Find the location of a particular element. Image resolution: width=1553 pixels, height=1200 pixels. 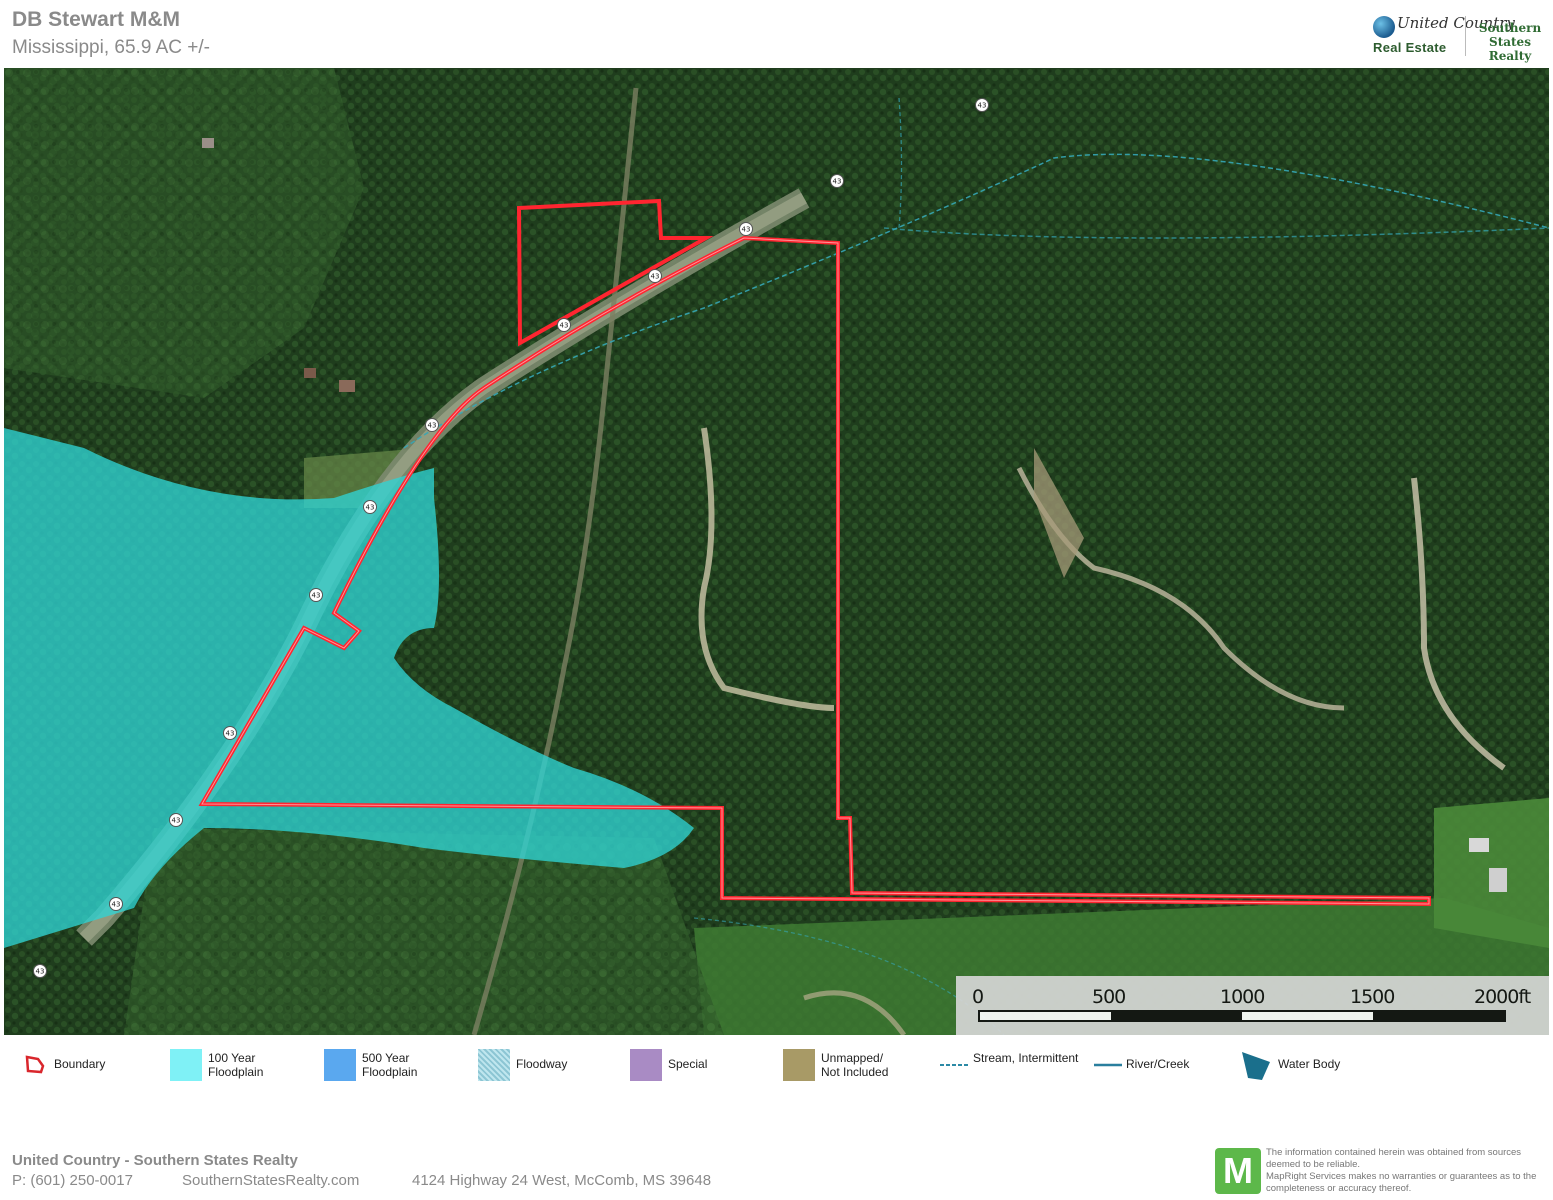

scale-tick-1500: 1500 is located at coordinates (1372, 997).